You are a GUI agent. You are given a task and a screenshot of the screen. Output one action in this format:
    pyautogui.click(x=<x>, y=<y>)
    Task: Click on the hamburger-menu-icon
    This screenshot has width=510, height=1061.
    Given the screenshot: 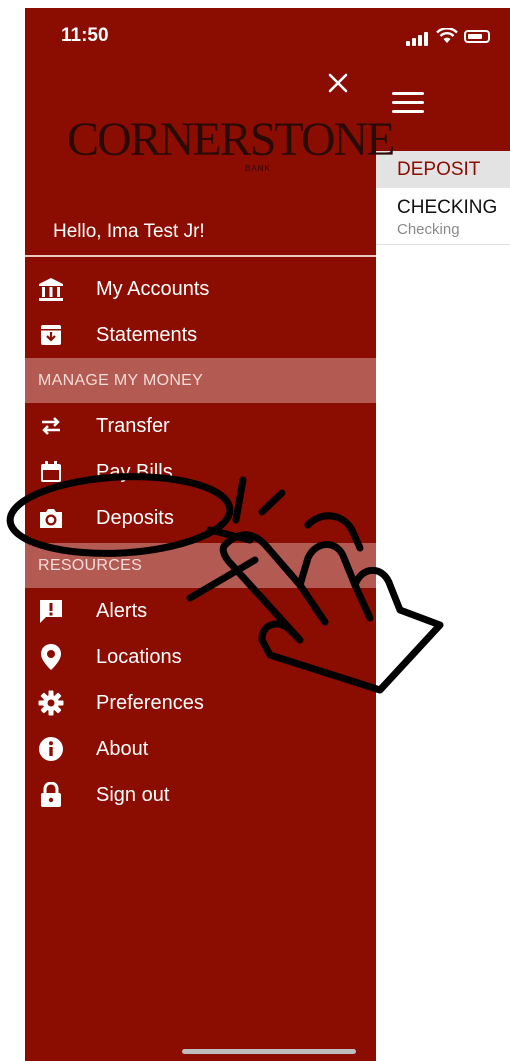 What is the action you would take?
    pyautogui.click(x=408, y=103)
    